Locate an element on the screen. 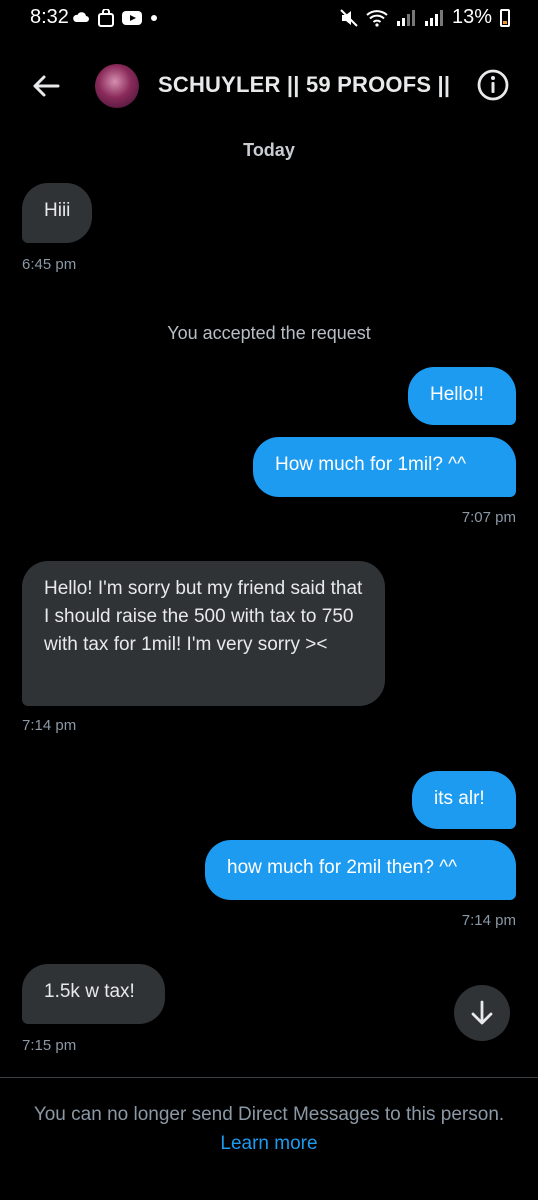 The image size is (538, 1200). message-bubble-outgoing: its alr! is located at coordinates (464, 800).